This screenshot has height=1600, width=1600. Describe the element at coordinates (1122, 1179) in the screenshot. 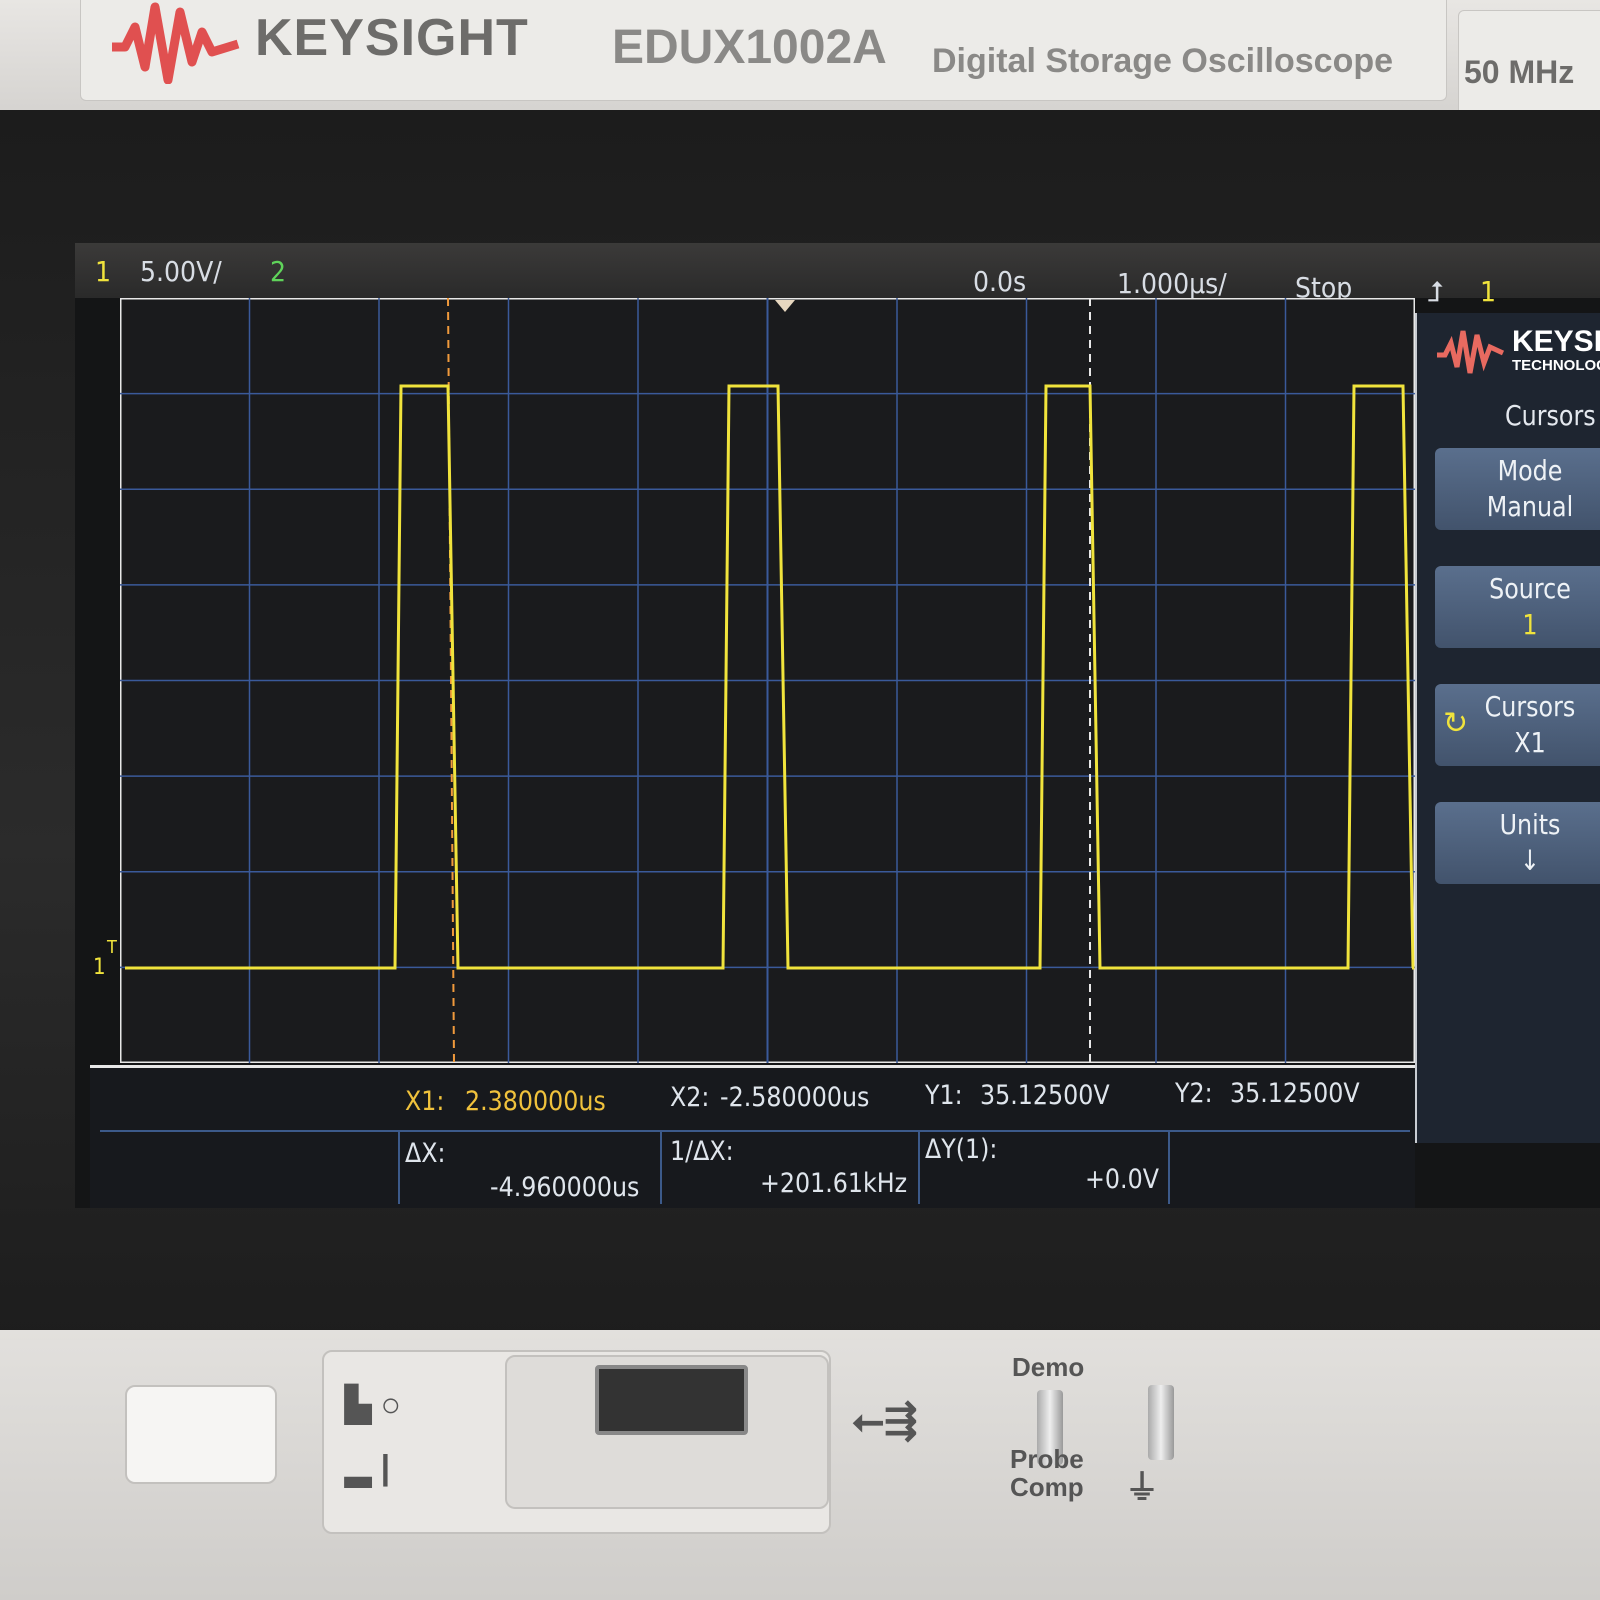

I see `delta-y-value: +0.0V` at that location.